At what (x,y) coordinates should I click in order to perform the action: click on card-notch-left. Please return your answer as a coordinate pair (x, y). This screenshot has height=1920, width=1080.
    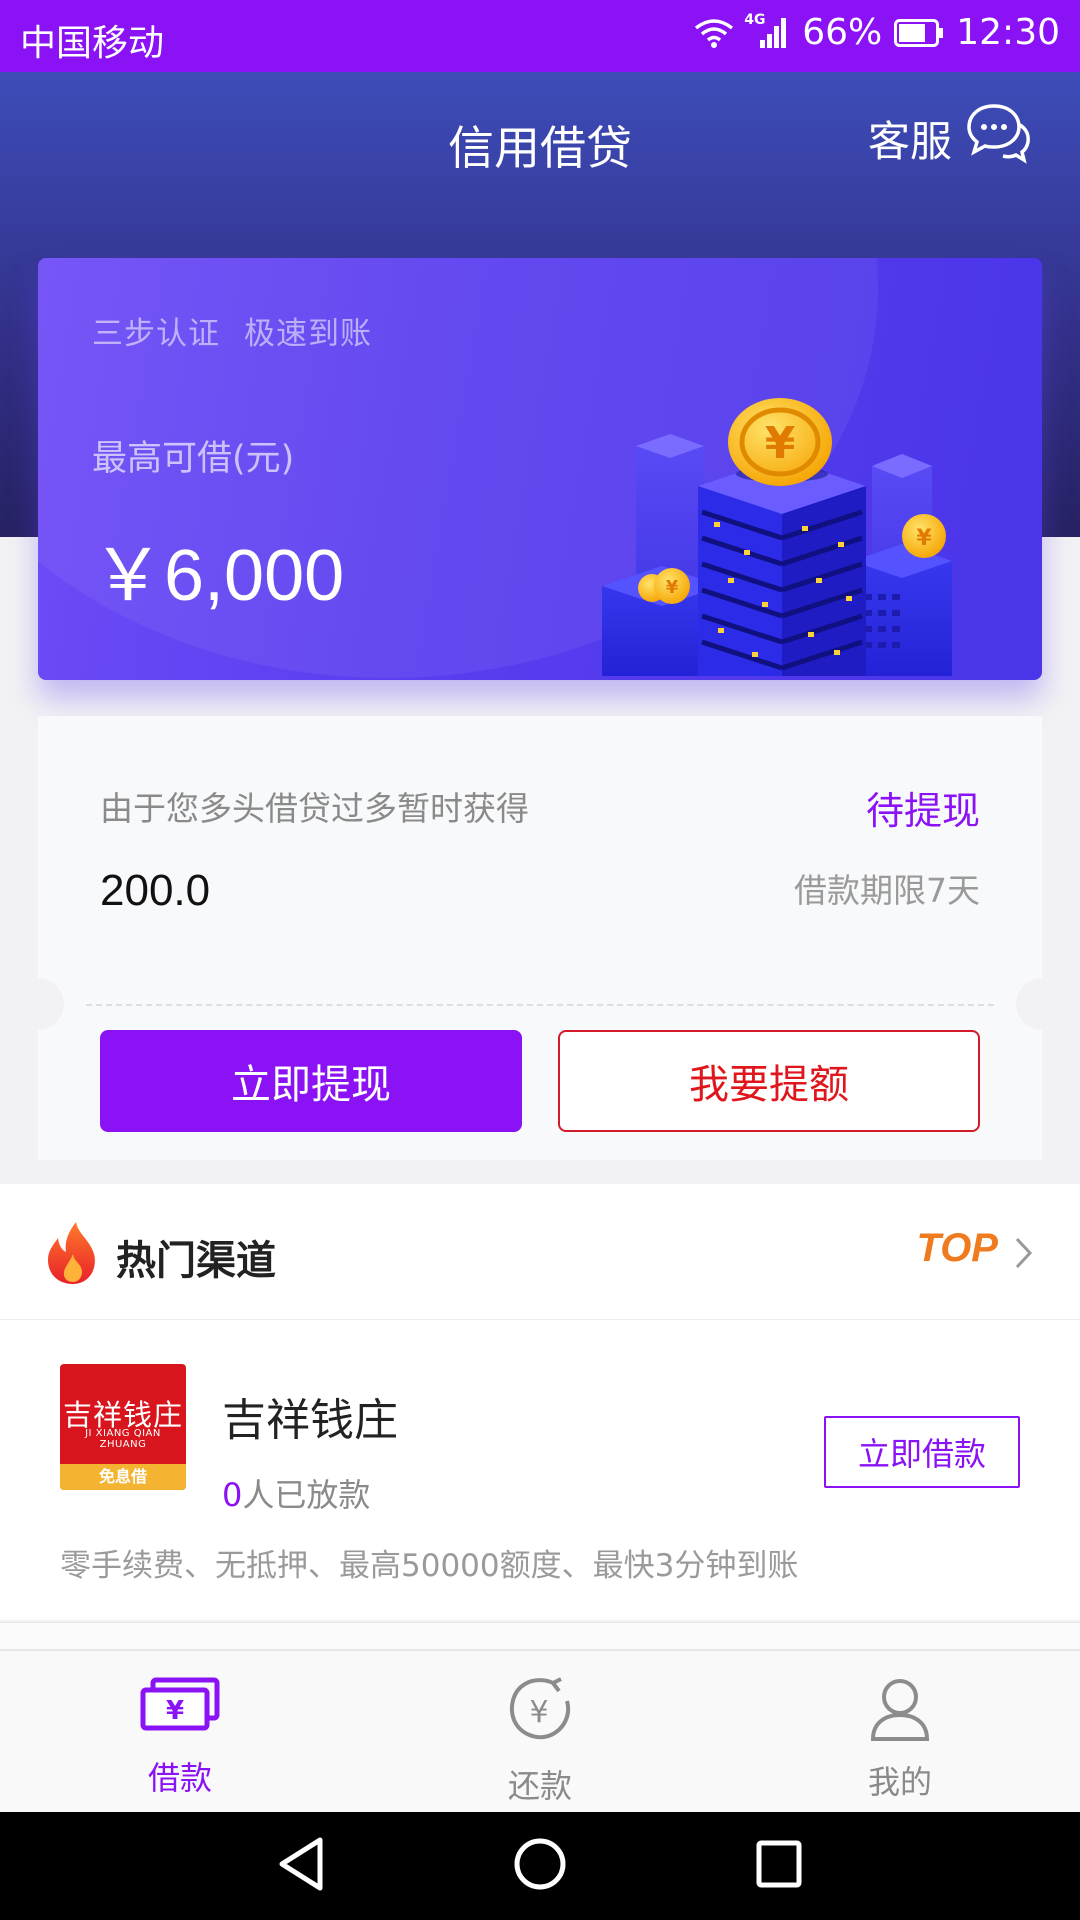
    Looking at the image, I should click on (38, 1004).